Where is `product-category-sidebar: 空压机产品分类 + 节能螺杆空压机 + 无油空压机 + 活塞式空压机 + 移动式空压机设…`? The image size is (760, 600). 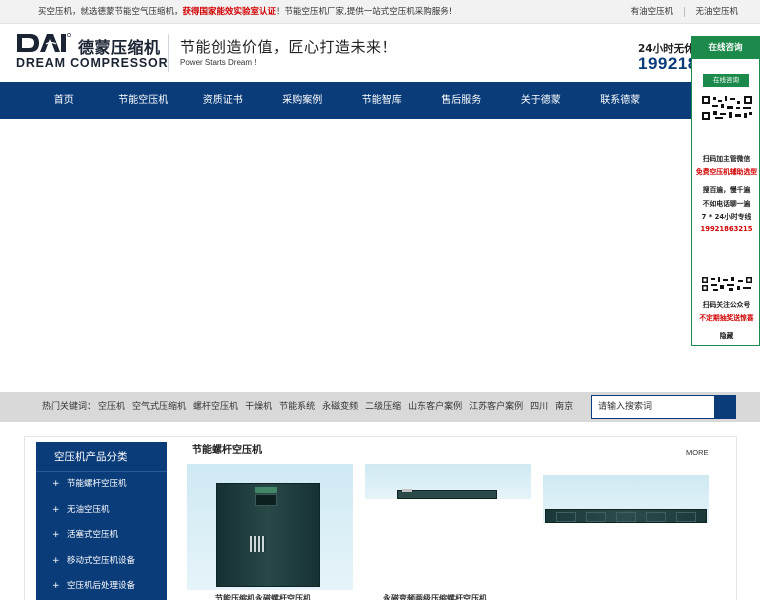
product-category-sidebar: 空压机产品分类 + 节能螺杆空压机 + 无油空压机 + 活塞式空压机 + 移动式空压机设… is located at coordinates (101, 521).